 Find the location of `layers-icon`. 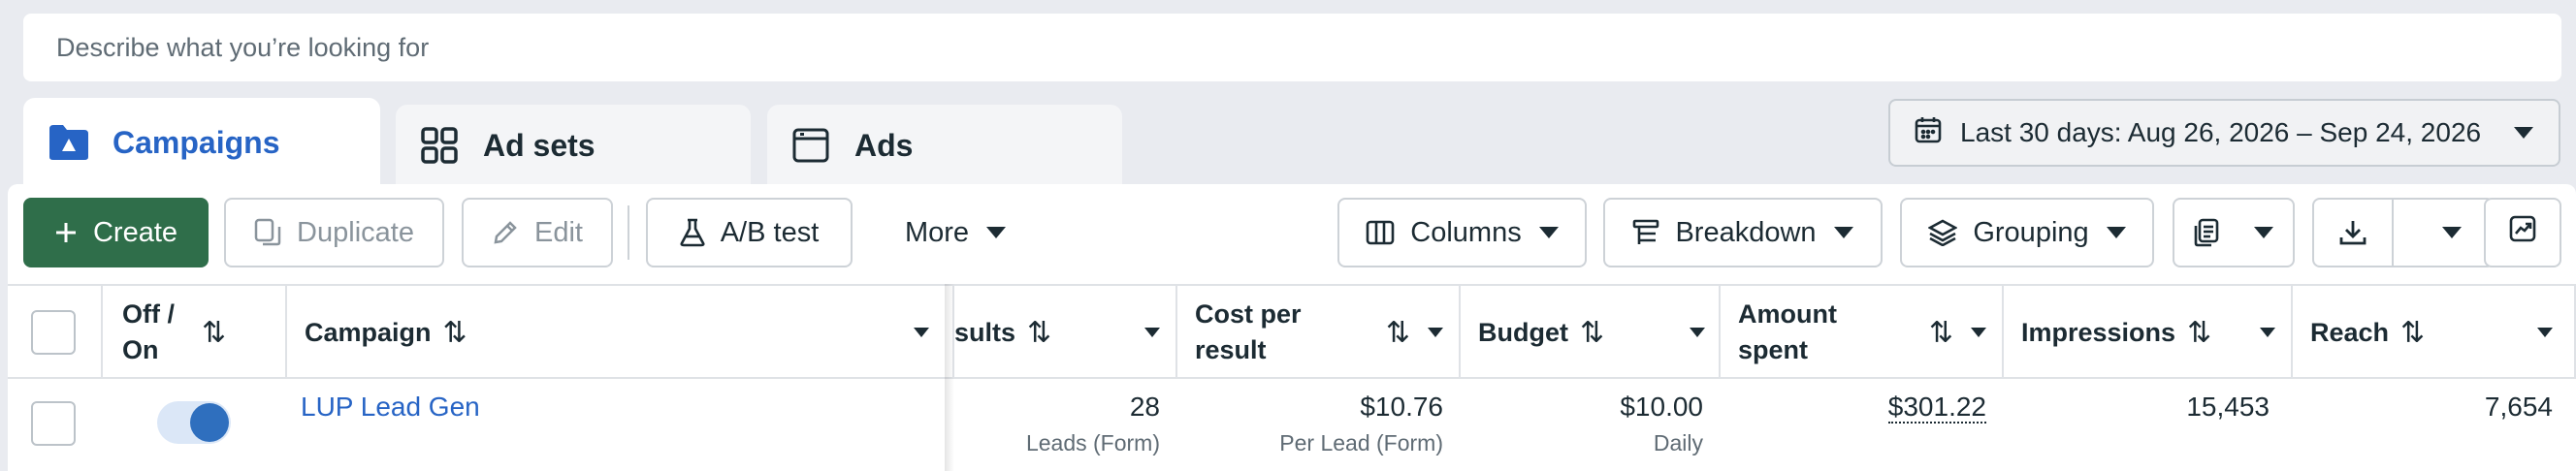

layers-icon is located at coordinates (1943, 232).